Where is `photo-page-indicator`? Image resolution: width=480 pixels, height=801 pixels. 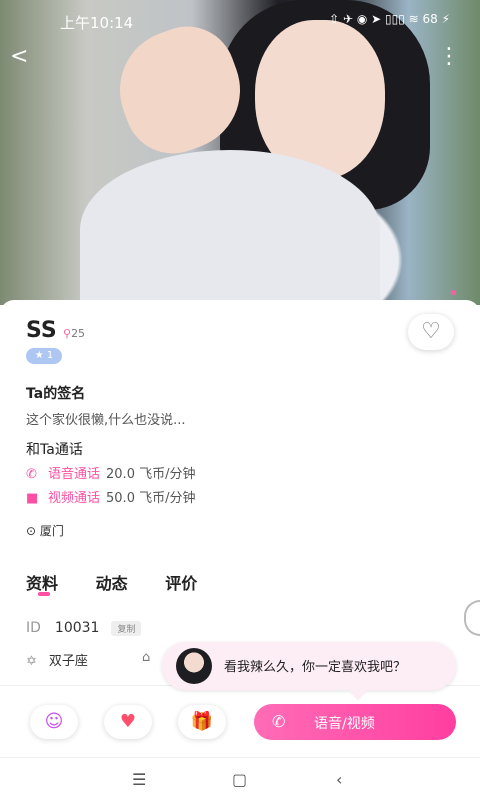
photo-page-indicator is located at coordinates (453, 292).